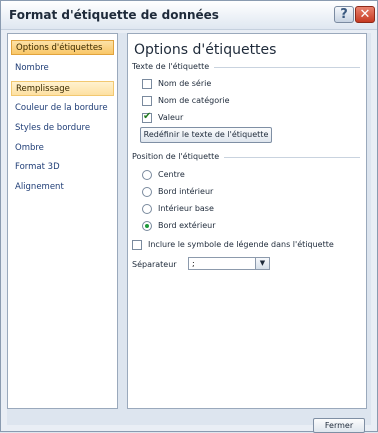 This screenshot has width=378, height=433. What do you see at coordinates (186, 191) in the screenshot?
I see `position-inside-end-label: Bord intérieur` at bounding box center [186, 191].